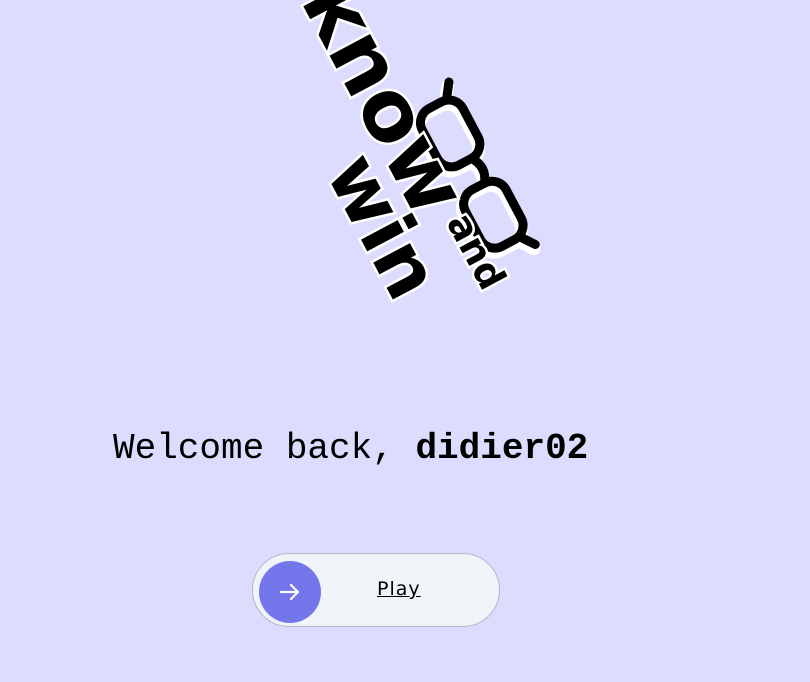 This screenshot has height=682, width=810. Describe the element at coordinates (502, 448) in the screenshot. I see `welcome-username: didier02` at that location.